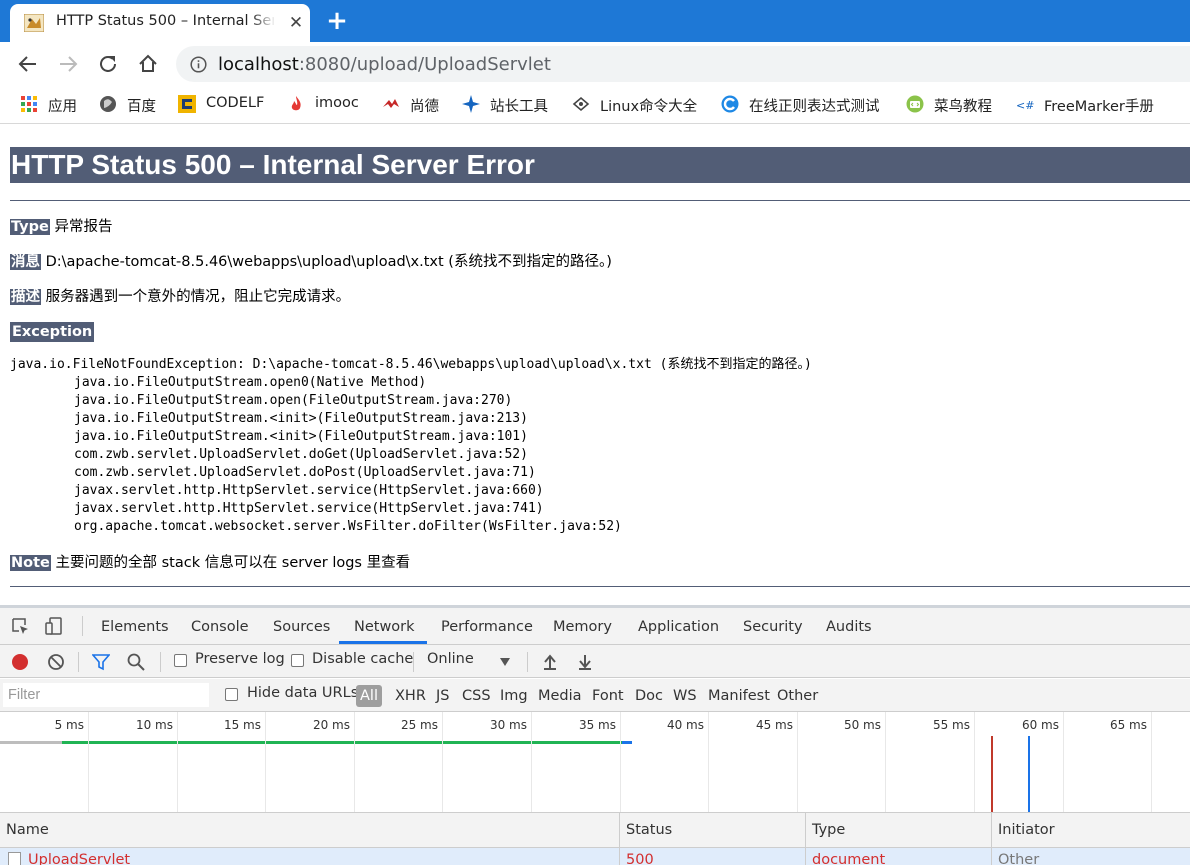 The height and width of the screenshot is (865, 1190). I want to click on type-filter-media: Media, so click(560, 696).